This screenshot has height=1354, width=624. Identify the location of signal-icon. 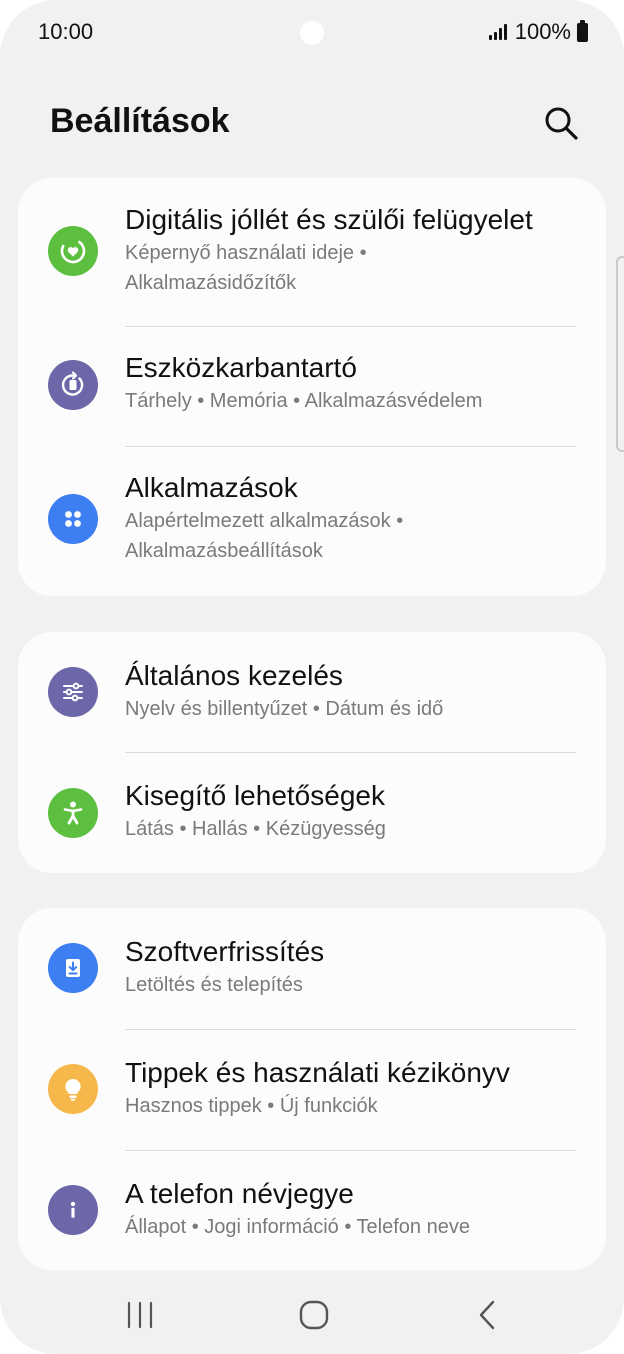
(497, 32).